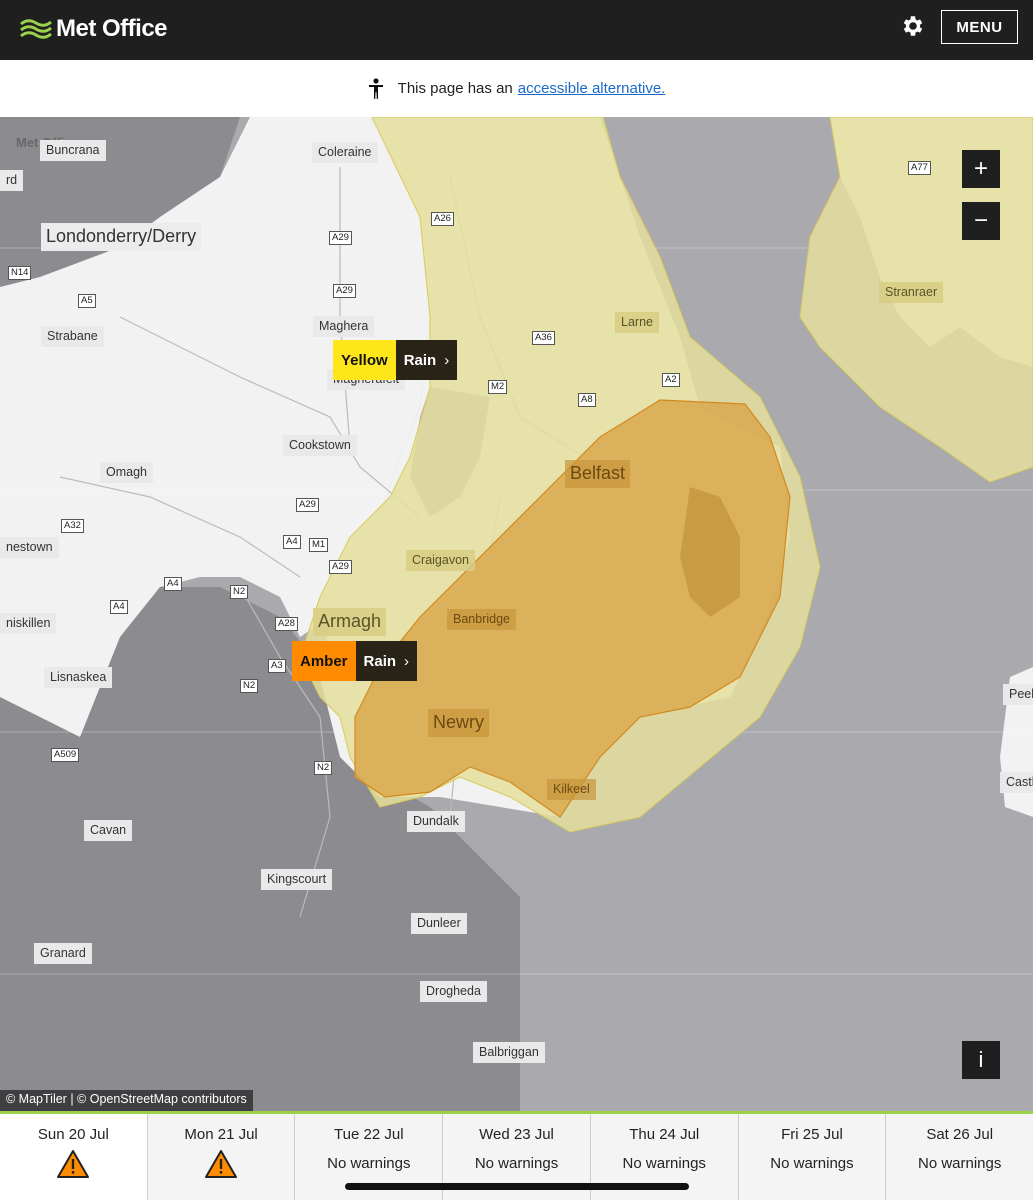 The width and height of the screenshot is (1033, 1200). Describe the element at coordinates (12, 180) in the screenshot. I see `place-label: rd` at that location.